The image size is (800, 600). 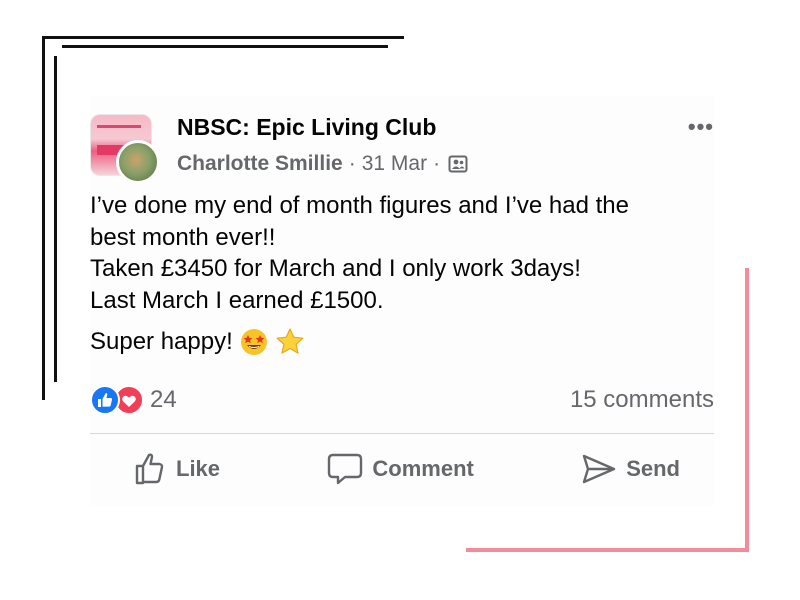 I want to click on send-arrow-icon, so click(x=599, y=469).